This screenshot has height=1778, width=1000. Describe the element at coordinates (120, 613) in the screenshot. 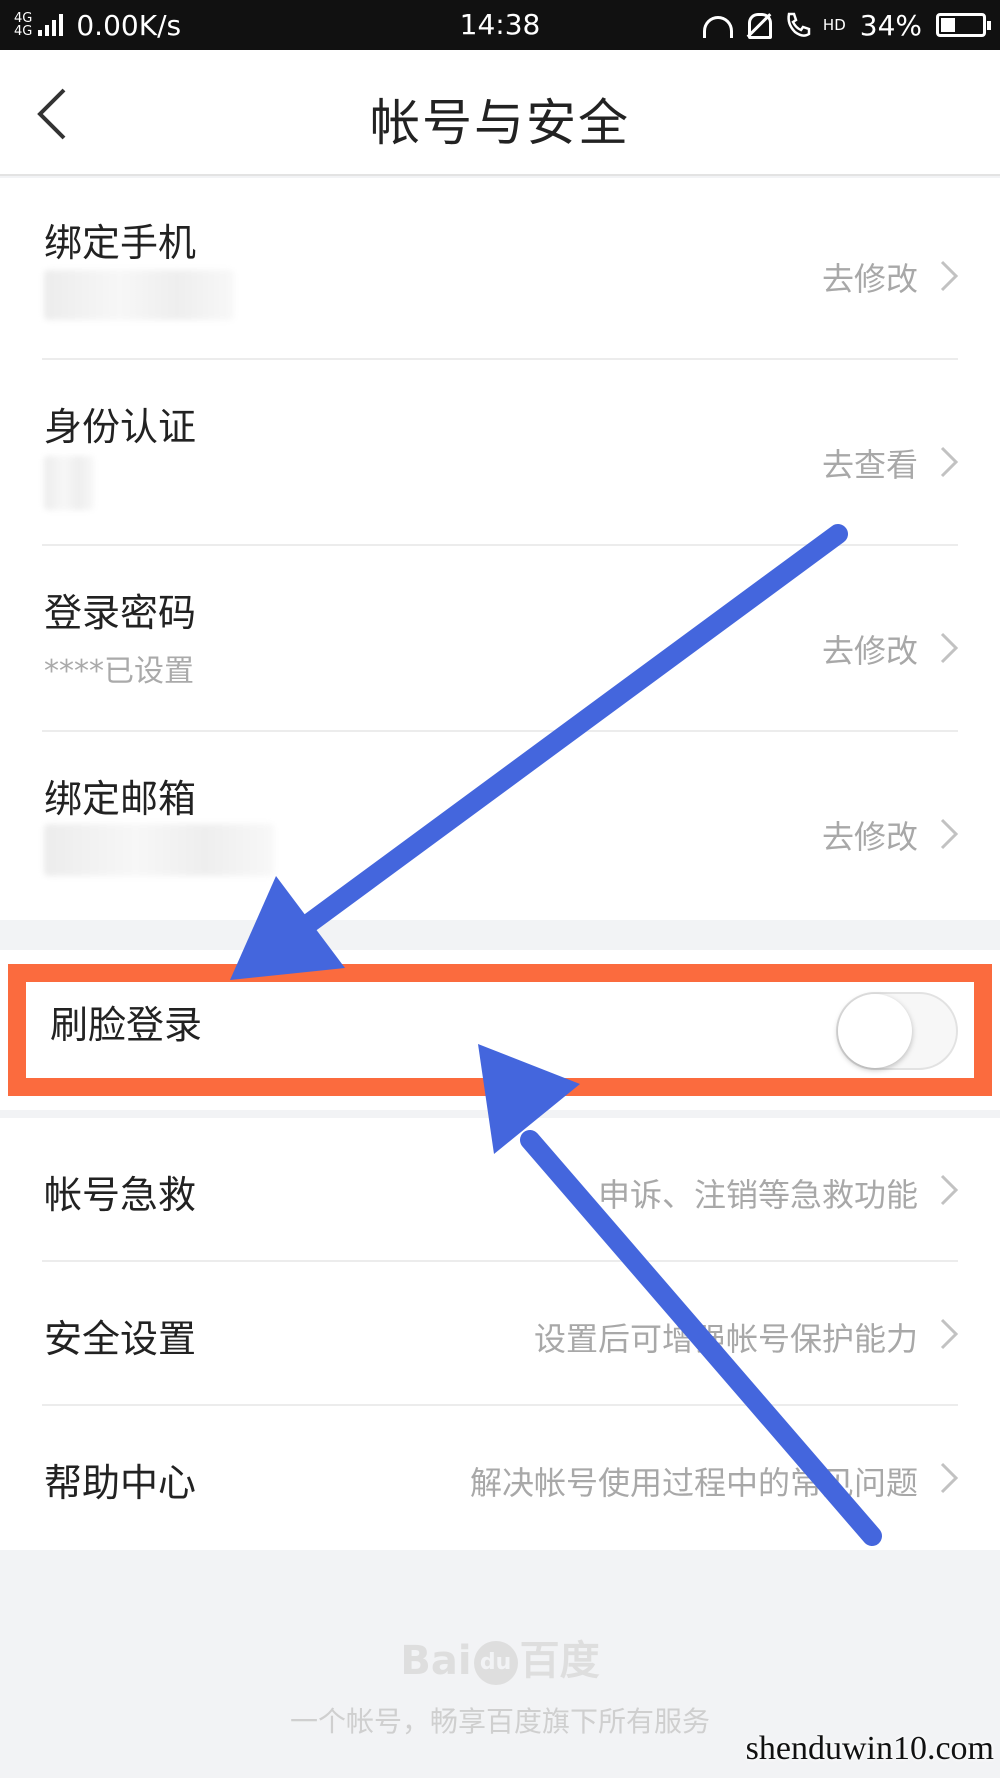

I see `row-title: 登录密码` at that location.